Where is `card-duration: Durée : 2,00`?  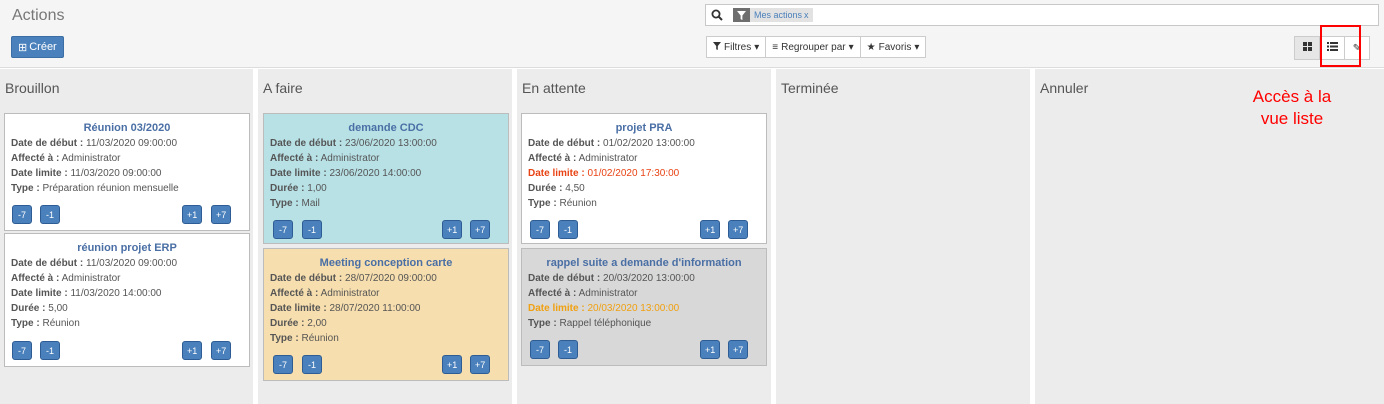 card-duration: Durée : 2,00 is located at coordinates (298, 323).